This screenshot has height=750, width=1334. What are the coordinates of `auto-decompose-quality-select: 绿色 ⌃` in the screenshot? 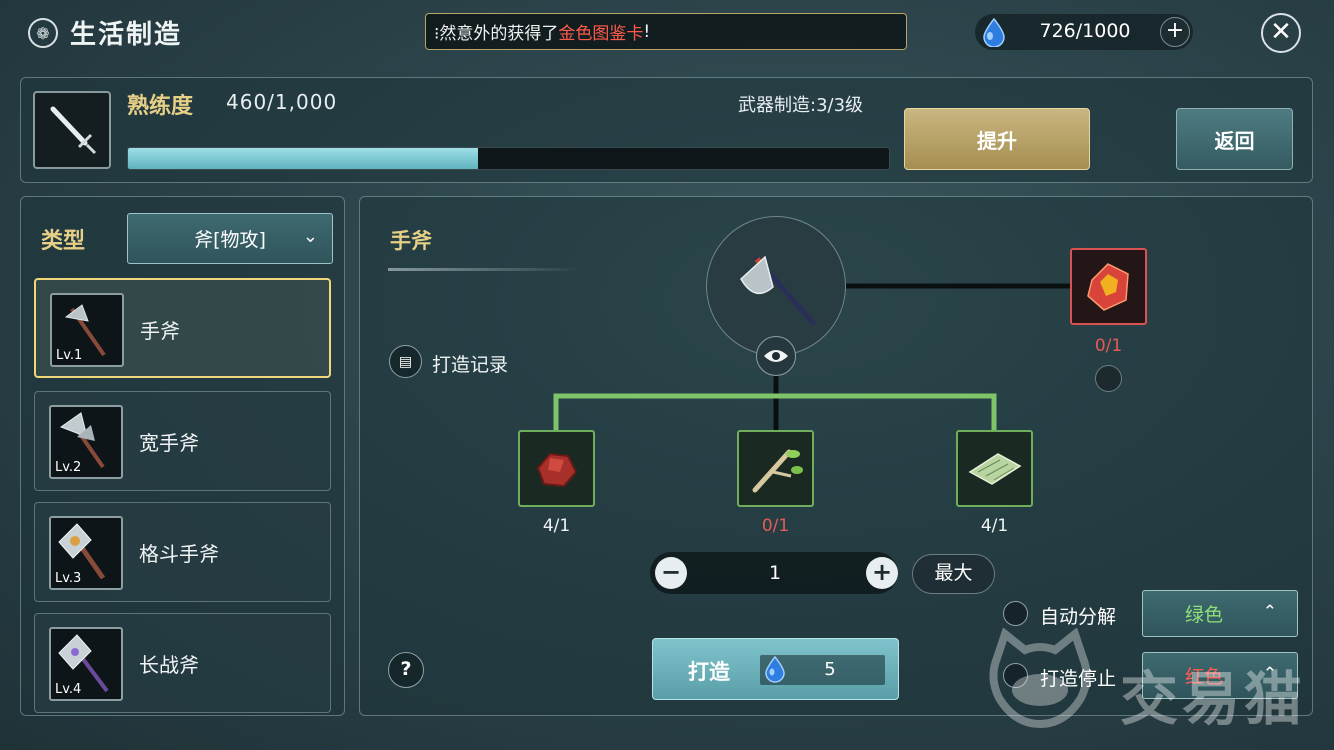 It's located at (1220, 613).